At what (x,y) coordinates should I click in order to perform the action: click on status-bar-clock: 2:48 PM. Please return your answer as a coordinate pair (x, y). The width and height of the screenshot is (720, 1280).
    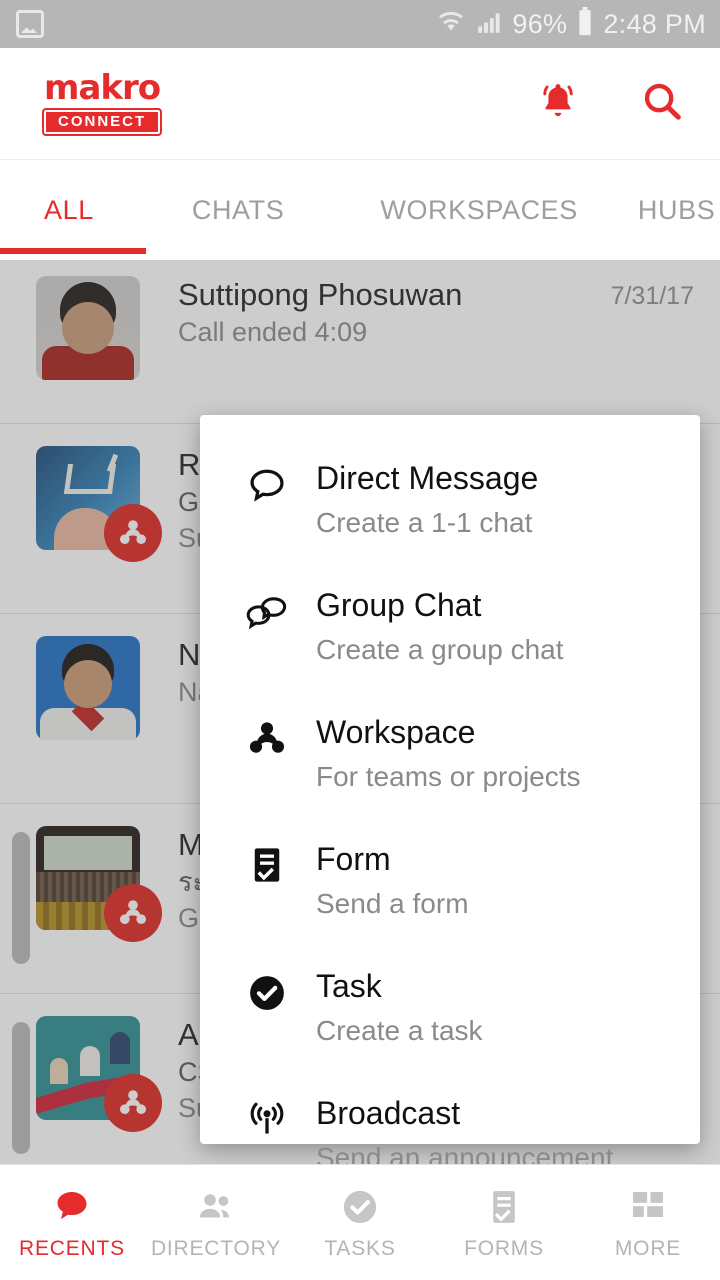
    Looking at the image, I should click on (654, 23).